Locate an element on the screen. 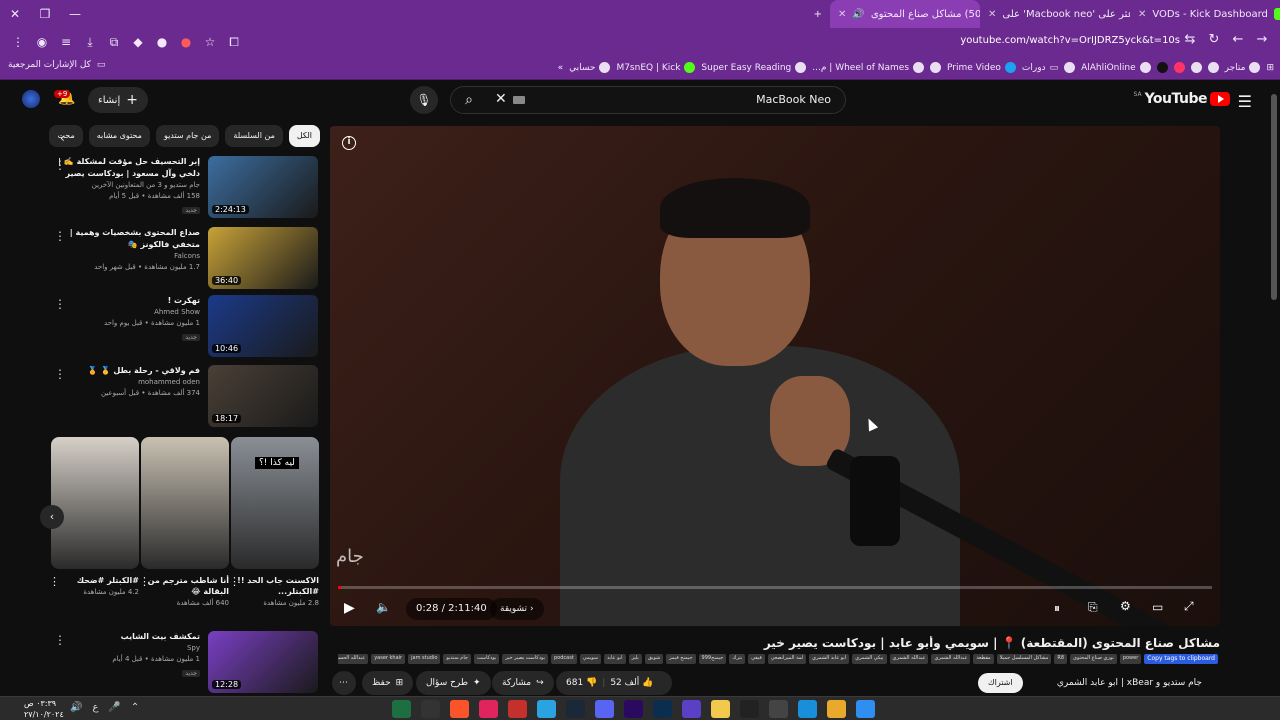  video-tag: power is located at coordinates (1130, 659).